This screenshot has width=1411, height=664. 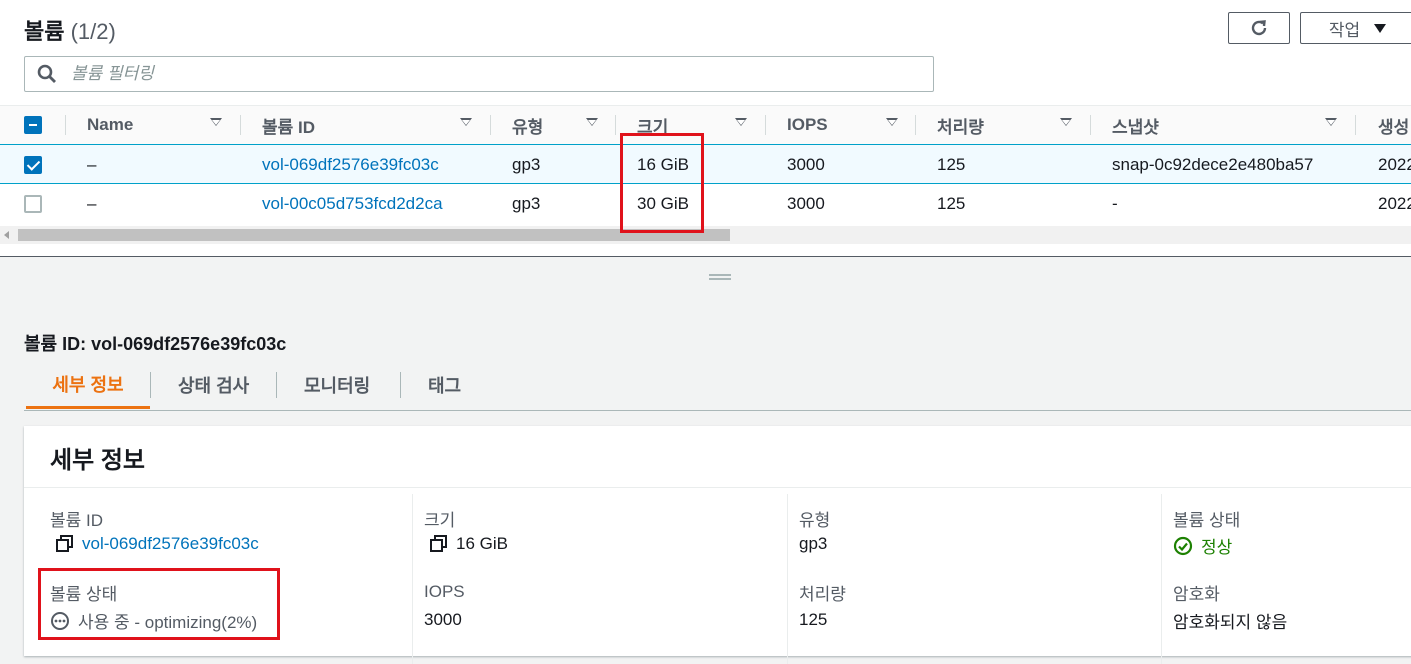 I want to click on column-header-name: Name, so click(x=110, y=125).